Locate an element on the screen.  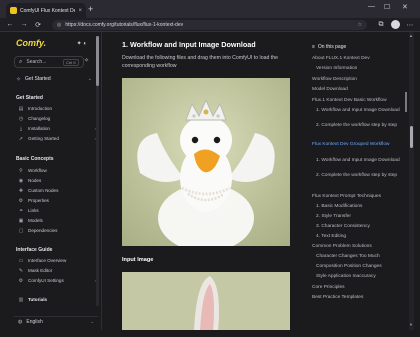
layout-icon: ▭ is located at coordinates (21, 260).